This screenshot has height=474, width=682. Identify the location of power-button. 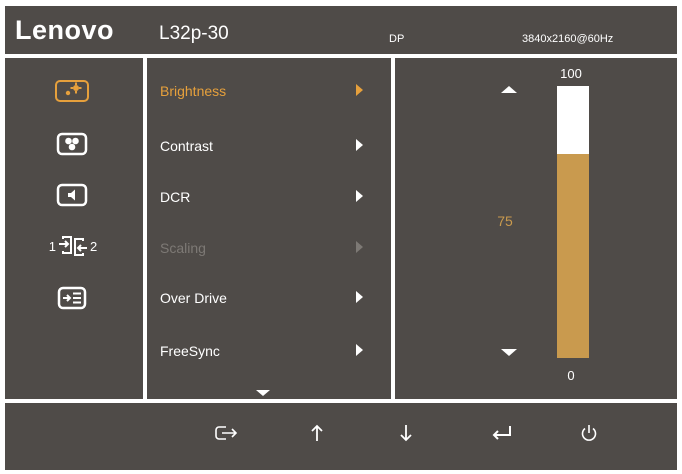
(589, 433).